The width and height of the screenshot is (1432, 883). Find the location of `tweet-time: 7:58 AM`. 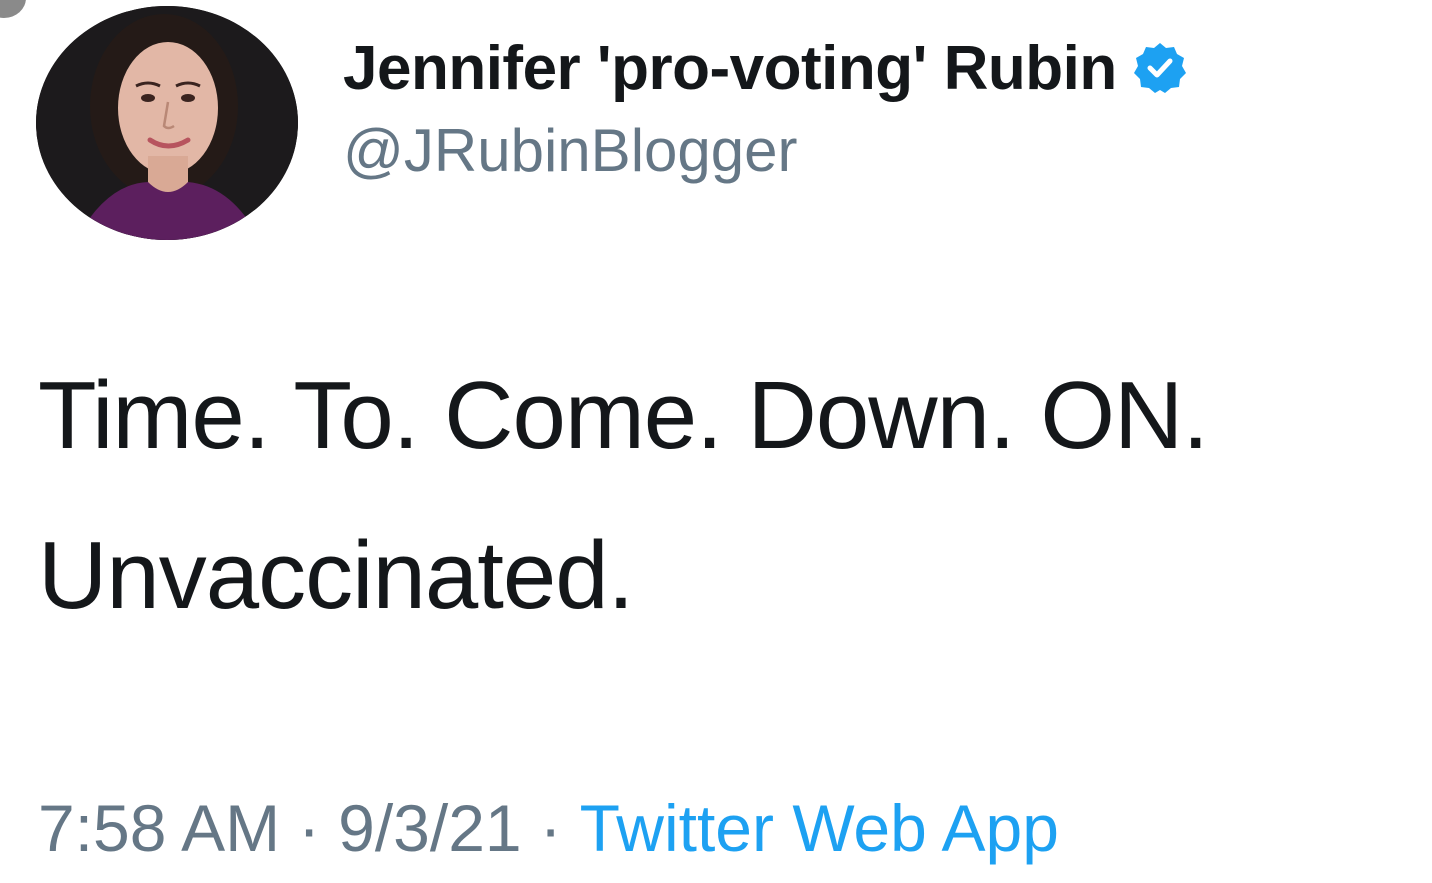

tweet-time: 7:58 AM is located at coordinates (159, 828).